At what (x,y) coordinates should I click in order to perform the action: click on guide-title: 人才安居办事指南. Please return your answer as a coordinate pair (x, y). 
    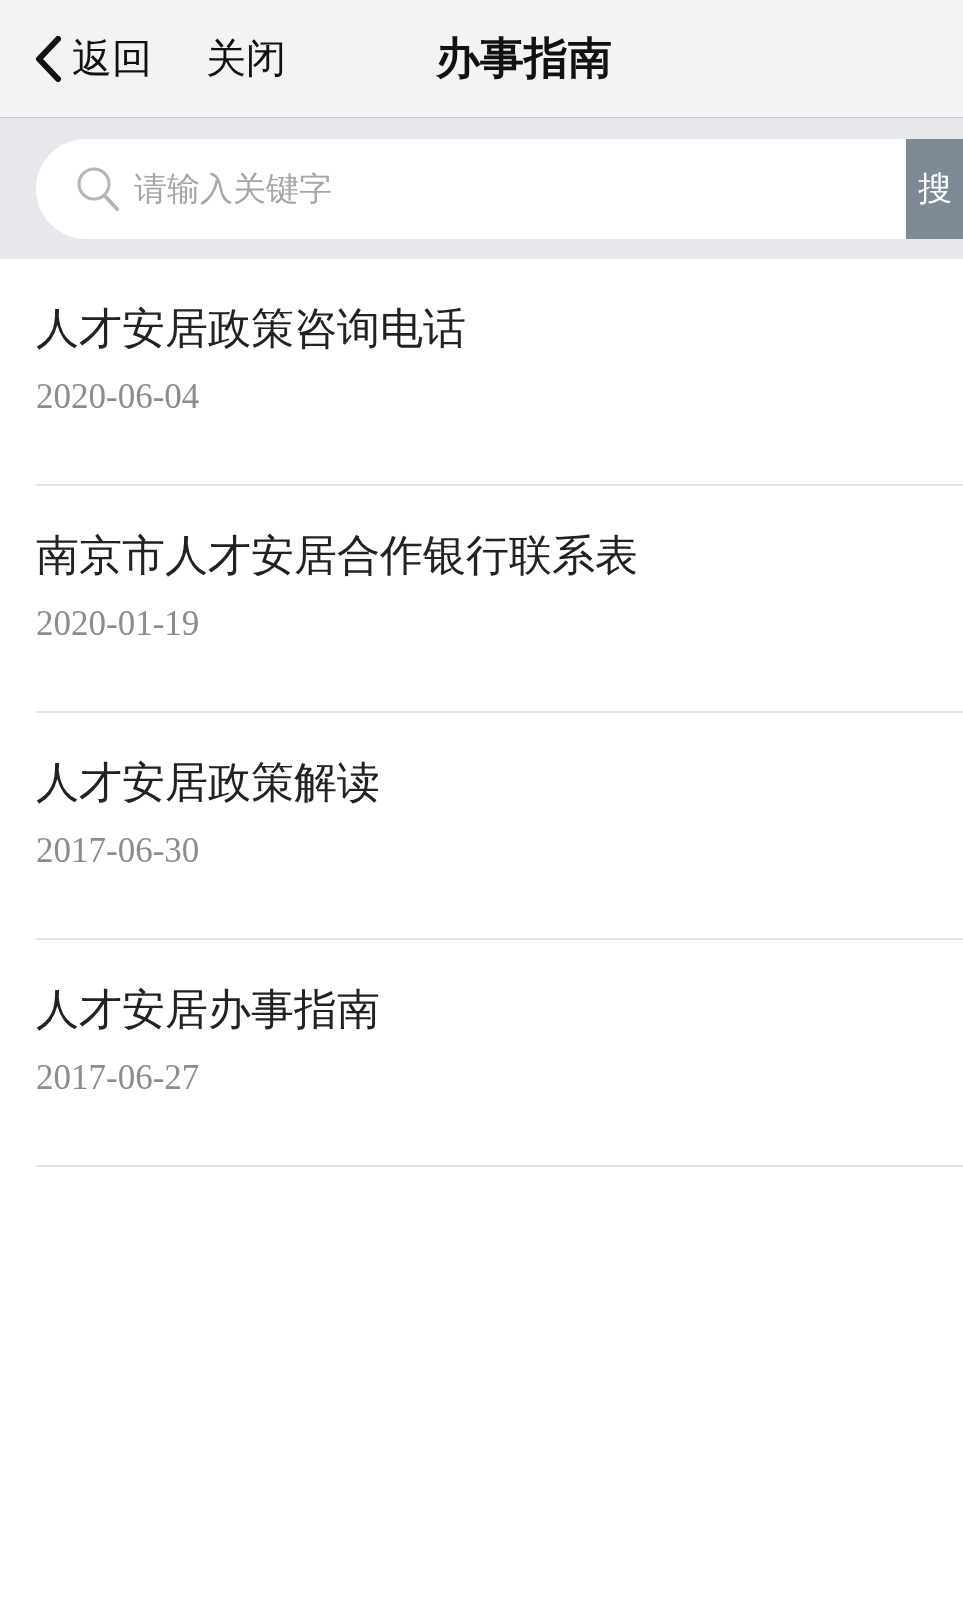
    Looking at the image, I should click on (208, 1010).